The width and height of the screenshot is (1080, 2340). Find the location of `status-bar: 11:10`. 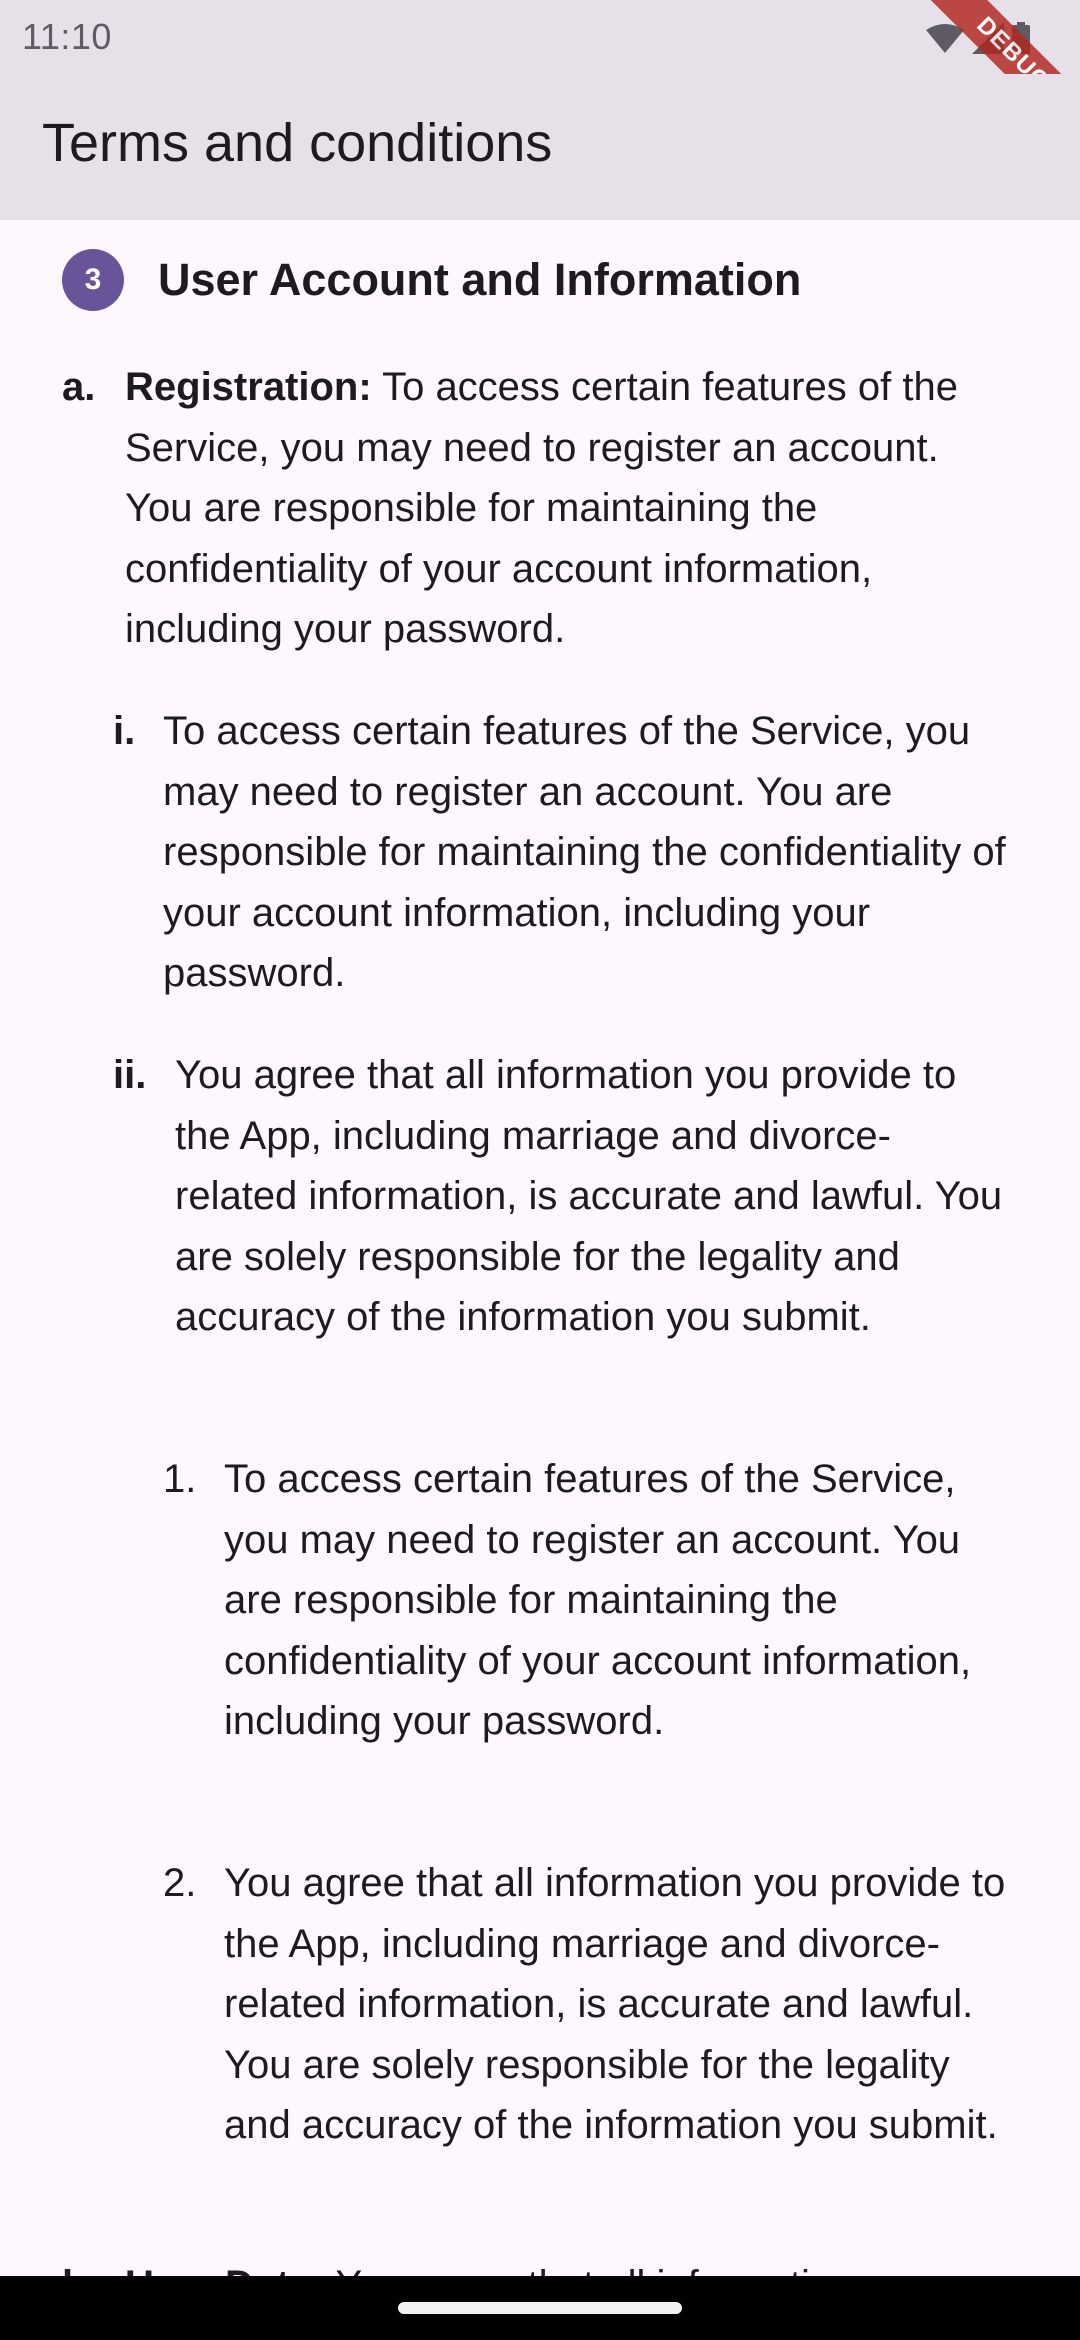

status-bar: 11:10 is located at coordinates (540, 37).